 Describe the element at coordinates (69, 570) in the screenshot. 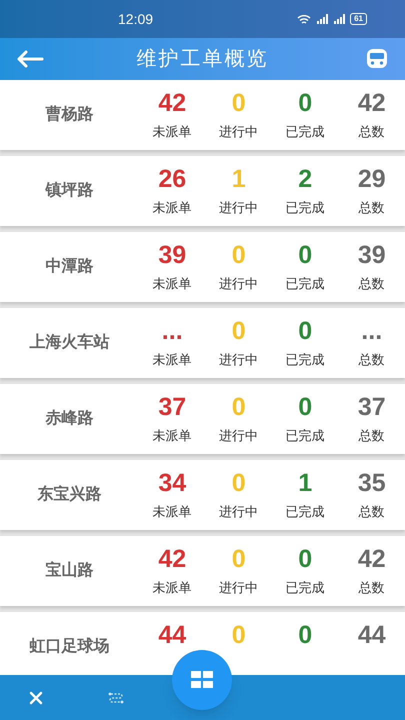

I see `station-name: 宝山路` at that location.